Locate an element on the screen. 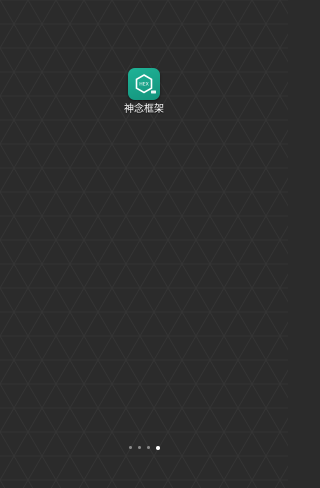 The width and height of the screenshot is (320, 488). page-indicator is located at coordinates (144, 447).